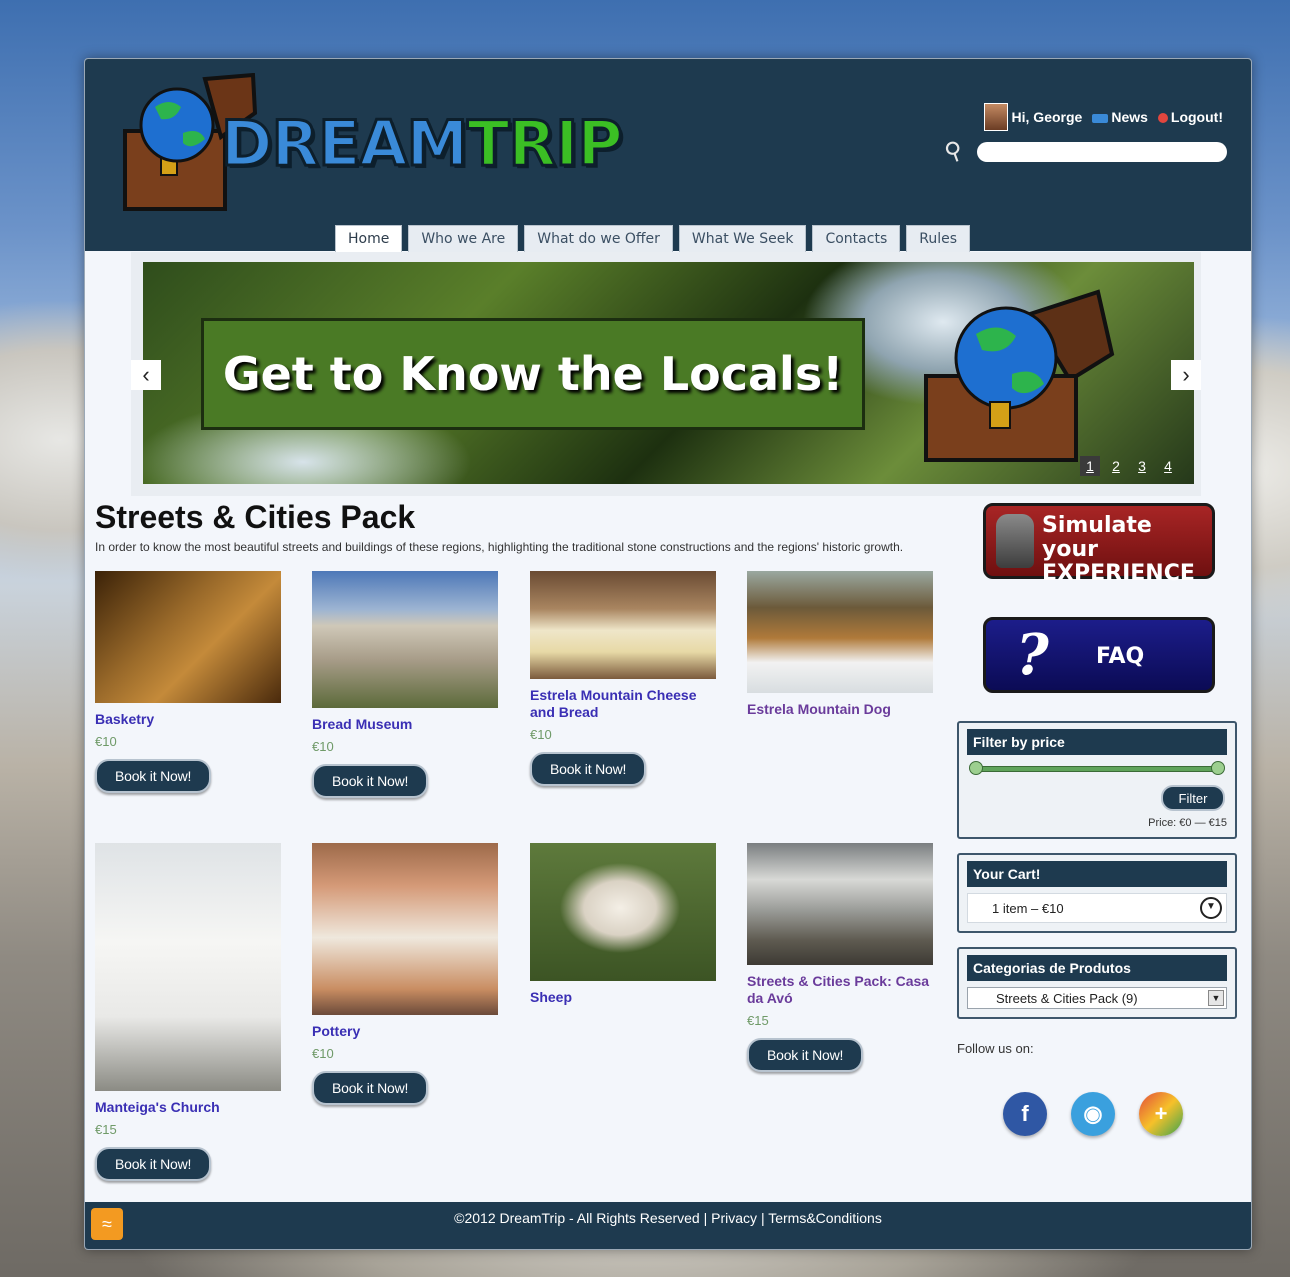 Image resolution: width=1290 pixels, height=1277 pixels. Describe the element at coordinates (1025, 1114) in the screenshot. I see `facebook-icon: f` at that location.